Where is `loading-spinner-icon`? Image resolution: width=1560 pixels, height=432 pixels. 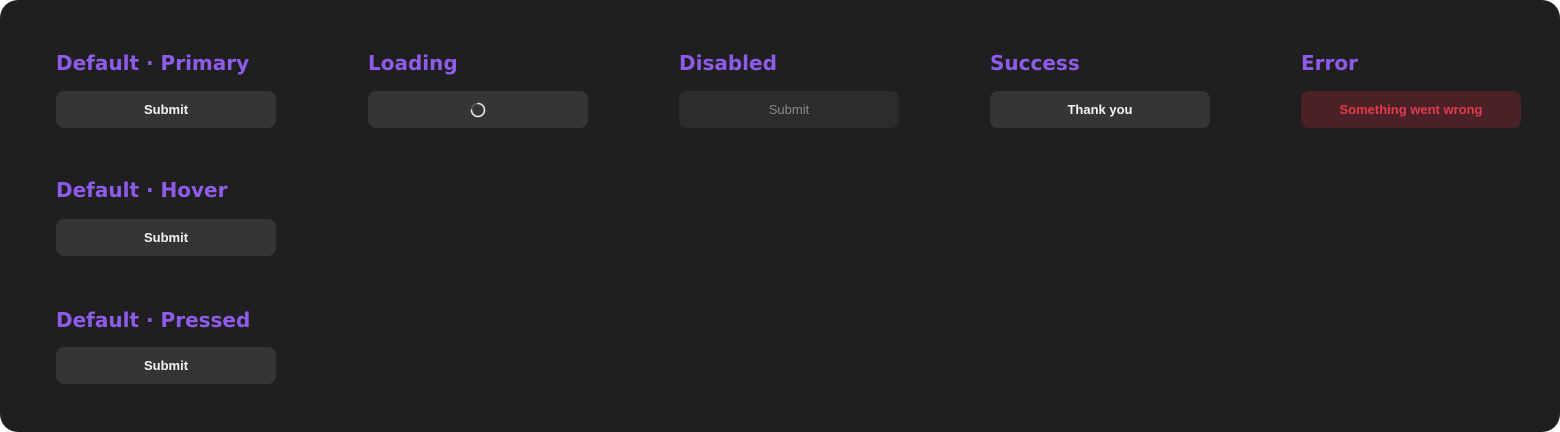
loading-spinner-icon is located at coordinates (478, 109).